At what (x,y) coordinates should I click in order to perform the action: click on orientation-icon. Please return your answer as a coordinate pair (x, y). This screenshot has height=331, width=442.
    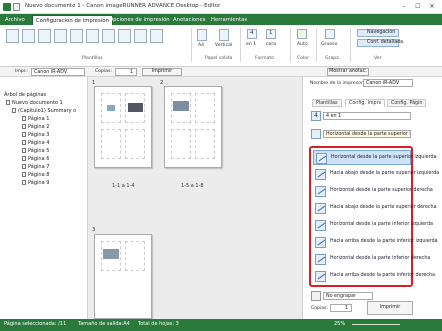
    Looking at the image, I should click on (224, 35).